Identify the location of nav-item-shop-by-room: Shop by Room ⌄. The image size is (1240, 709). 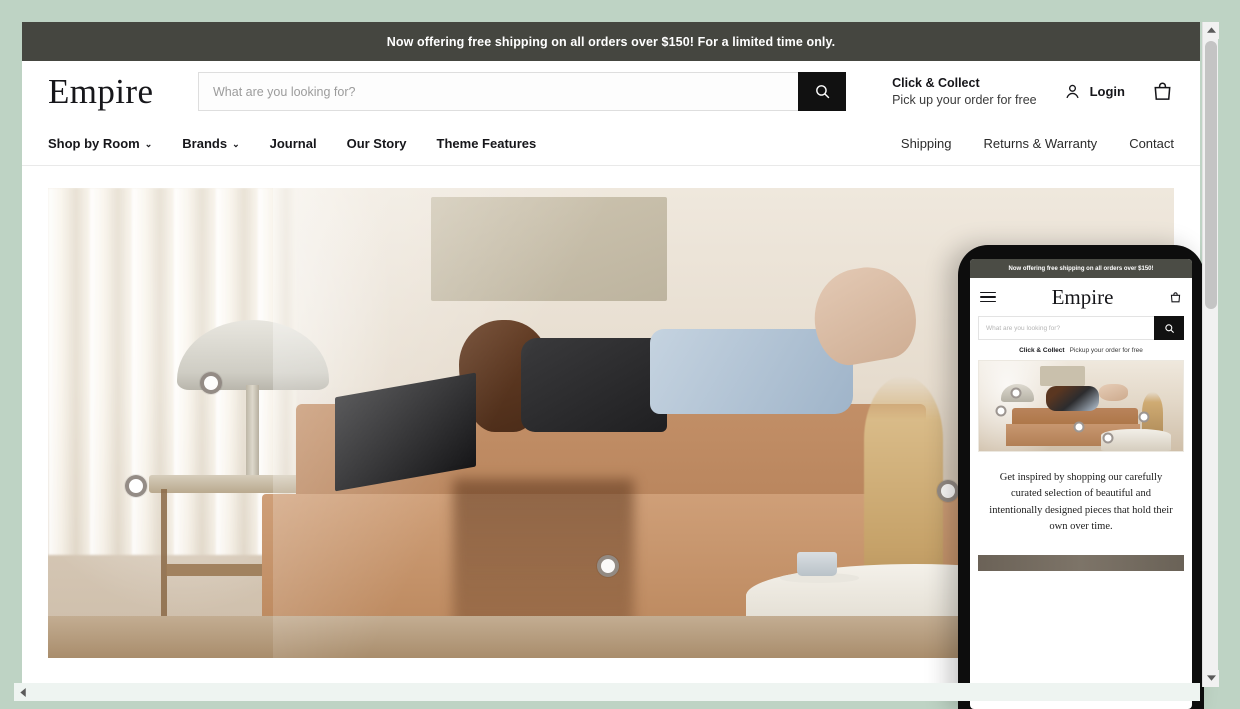
(100, 143).